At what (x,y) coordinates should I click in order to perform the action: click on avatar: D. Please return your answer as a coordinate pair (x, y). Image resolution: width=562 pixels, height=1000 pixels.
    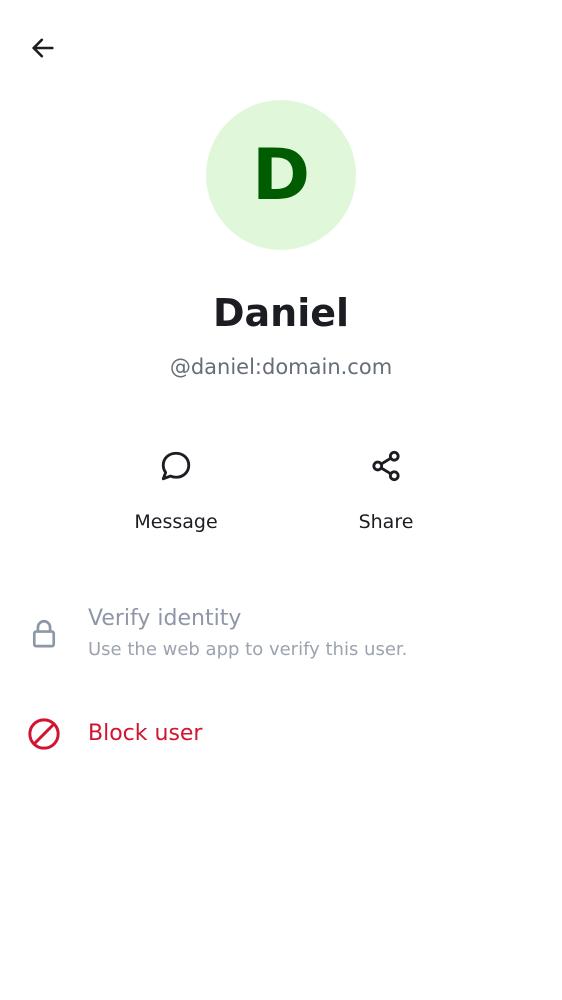
    Looking at the image, I should click on (281, 175).